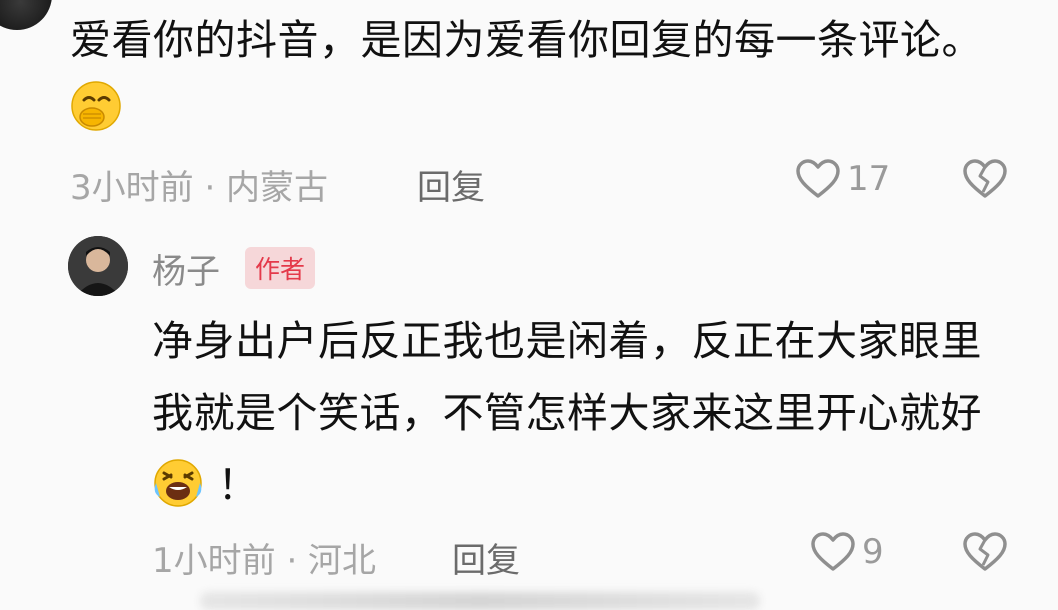 This screenshot has height=610, width=1058. What do you see at coordinates (178, 483) in the screenshot?
I see `rolling-laughing-emoji-icon` at bounding box center [178, 483].